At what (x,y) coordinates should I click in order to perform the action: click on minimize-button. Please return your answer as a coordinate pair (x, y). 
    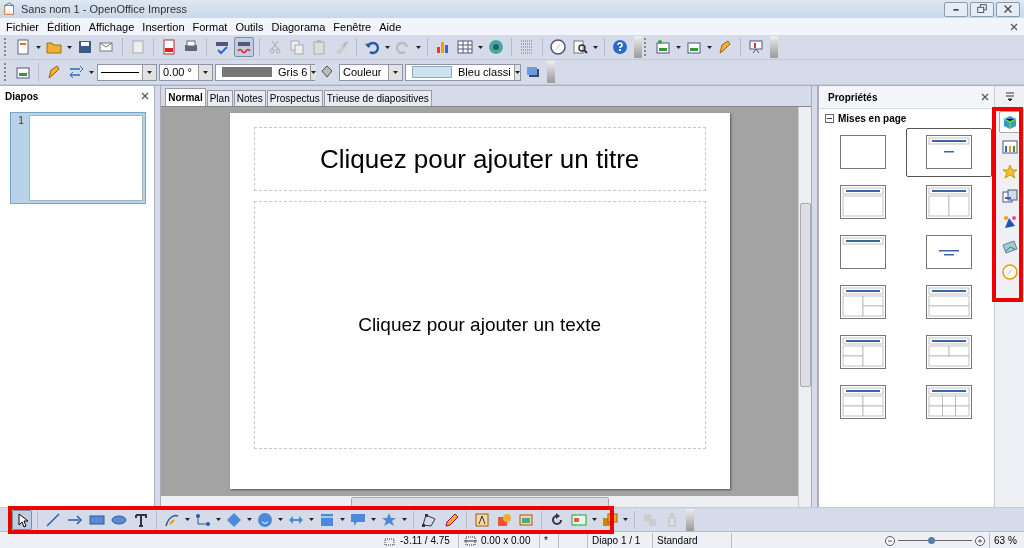
    Looking at the image, I should click on (956, 9).